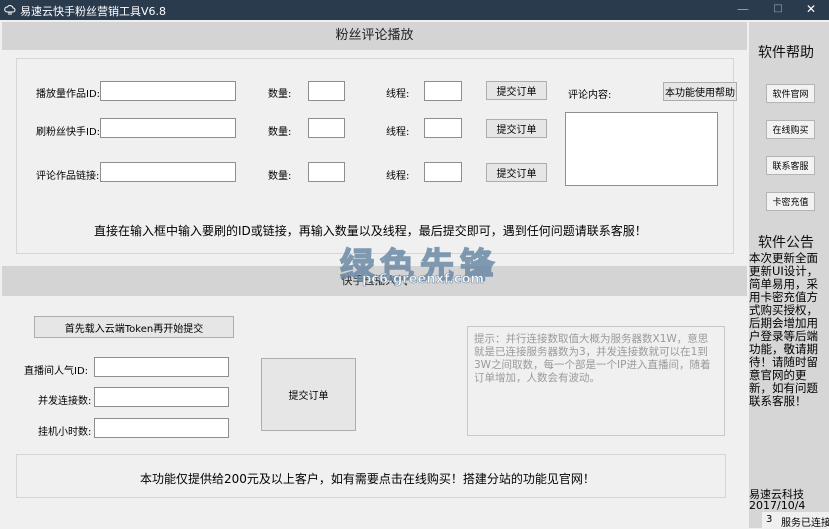  What do you see at coordinates (161, 367) in the screenshot?
I see `live-room-id-input` at bounding box center [161, 367].